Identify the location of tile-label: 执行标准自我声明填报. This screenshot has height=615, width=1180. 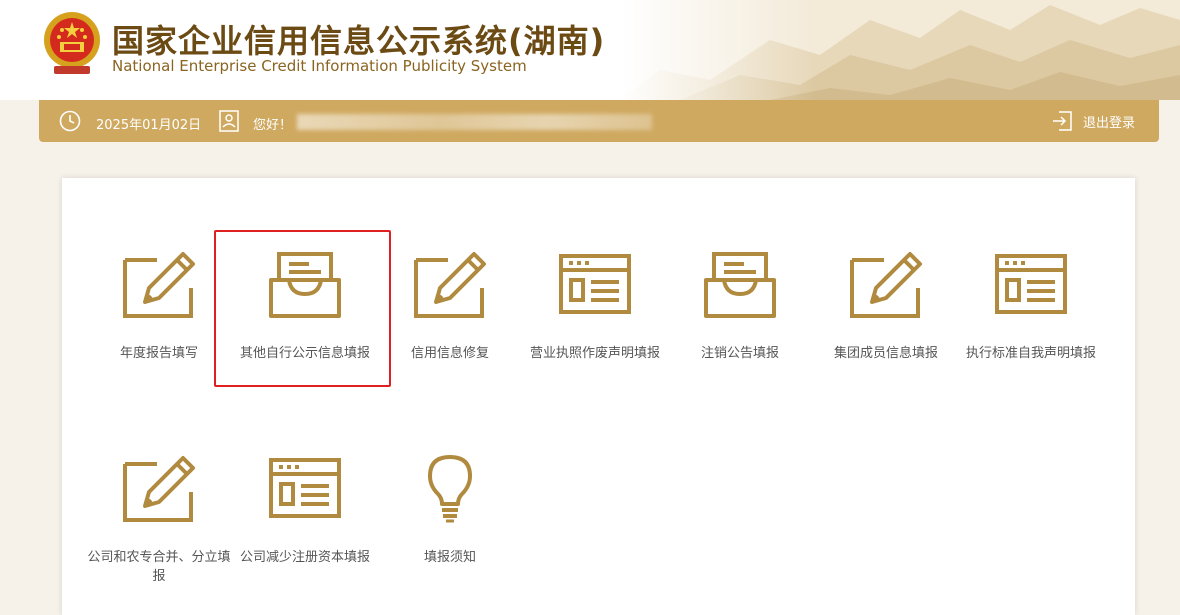
(1030, 353).